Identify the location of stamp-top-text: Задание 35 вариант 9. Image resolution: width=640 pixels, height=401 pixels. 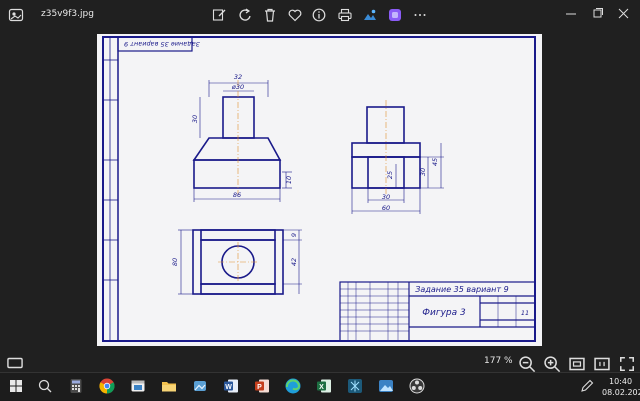
(162, 44).